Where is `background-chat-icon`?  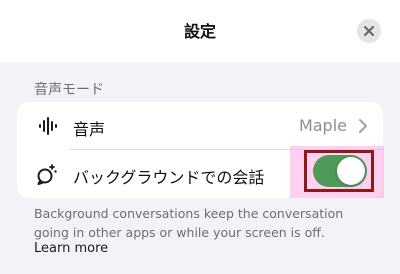 background-chat-icon is located at coordinates (47, 174).